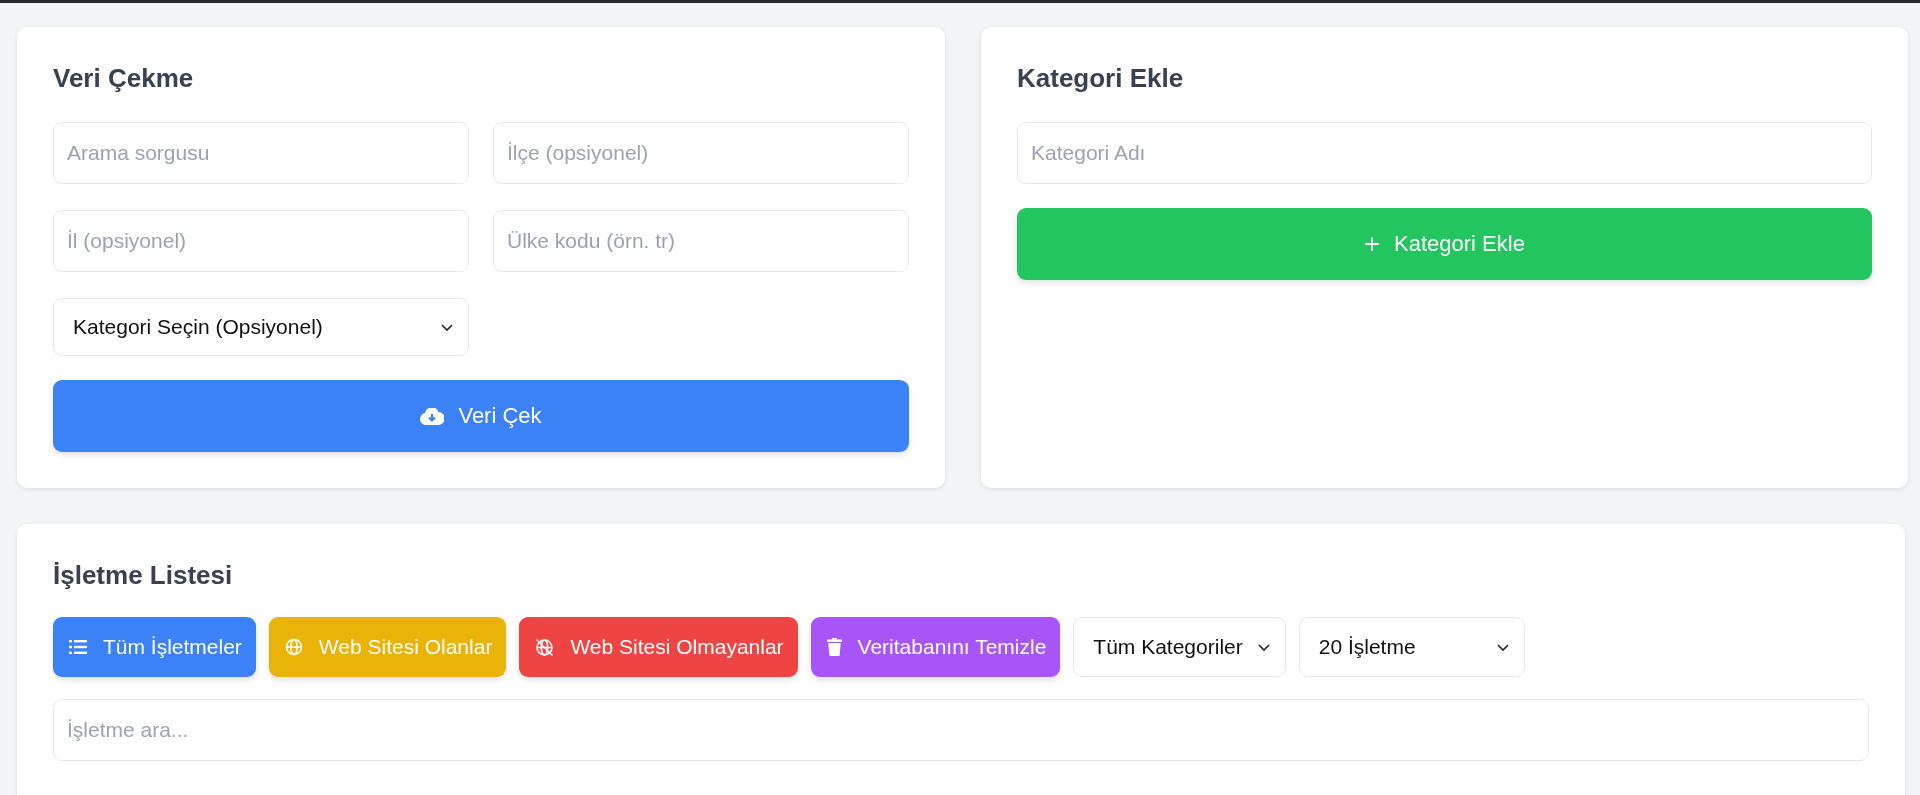  Describe the element at coordinates (545, 647) in the screenshot. I see `globe-slash-icon` at that location.